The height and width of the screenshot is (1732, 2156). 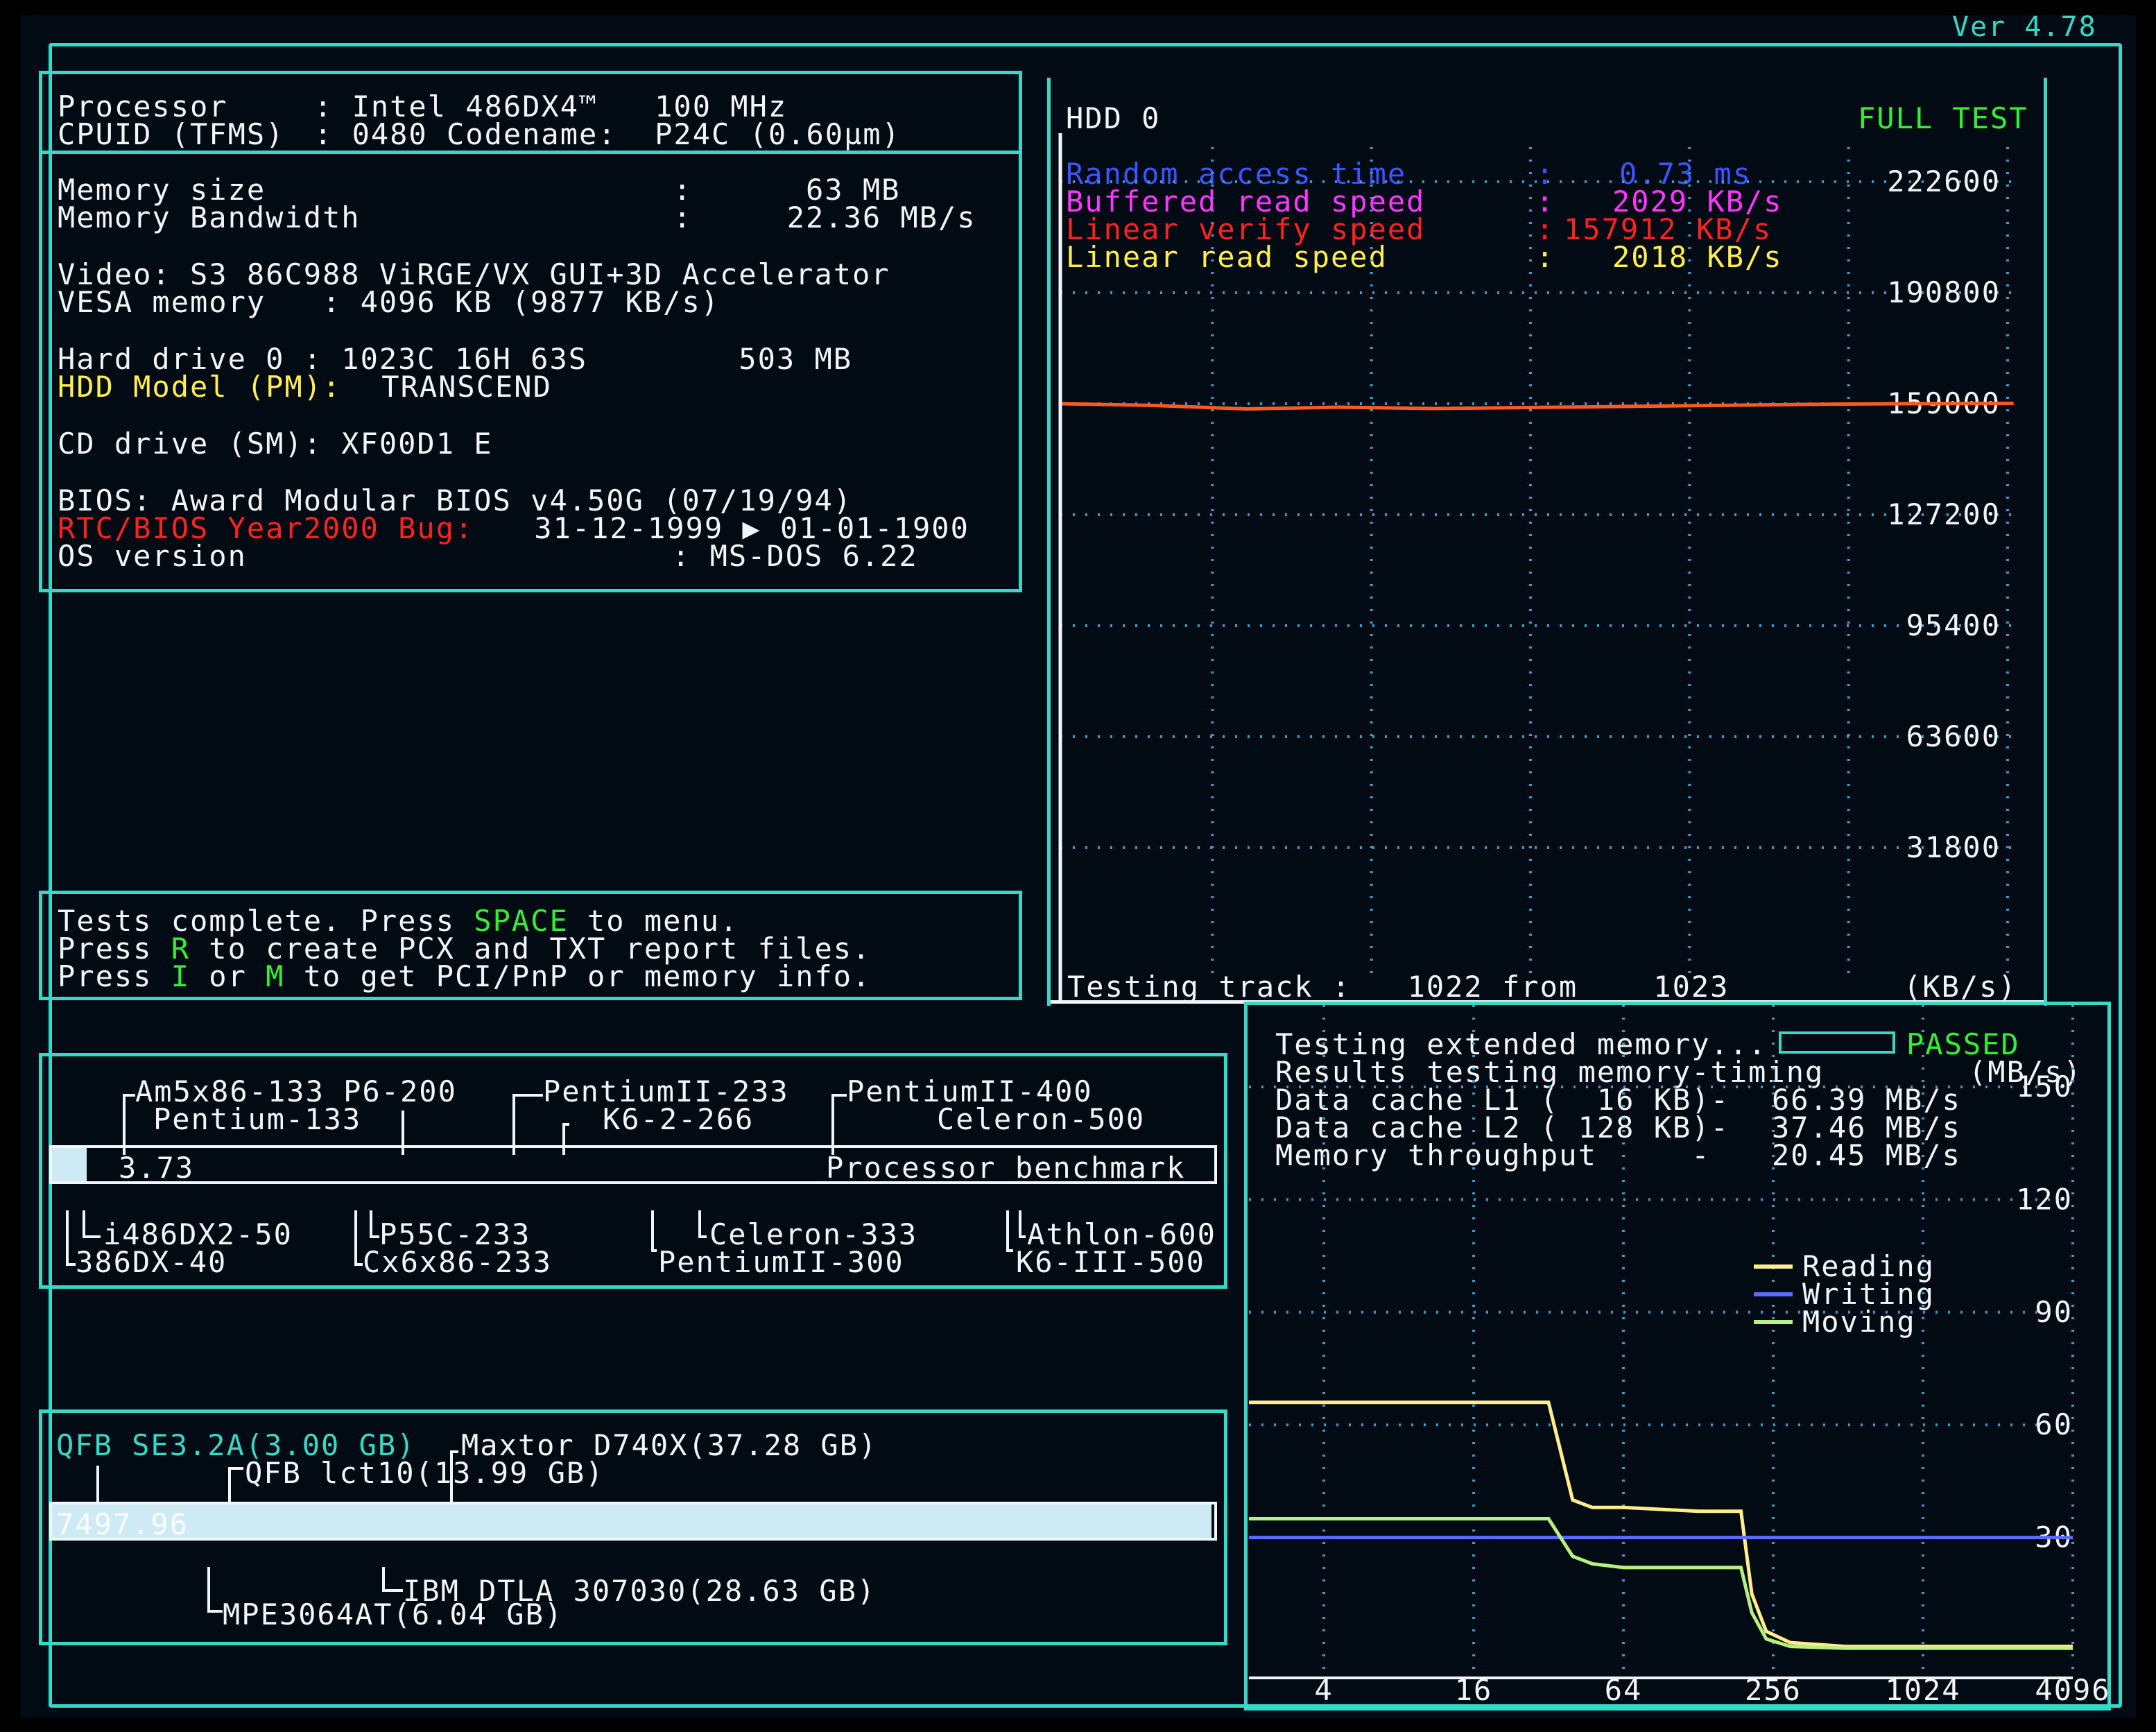 I want to click on hdd-y-tick-label: 63600, so click(x=1953, y=736).